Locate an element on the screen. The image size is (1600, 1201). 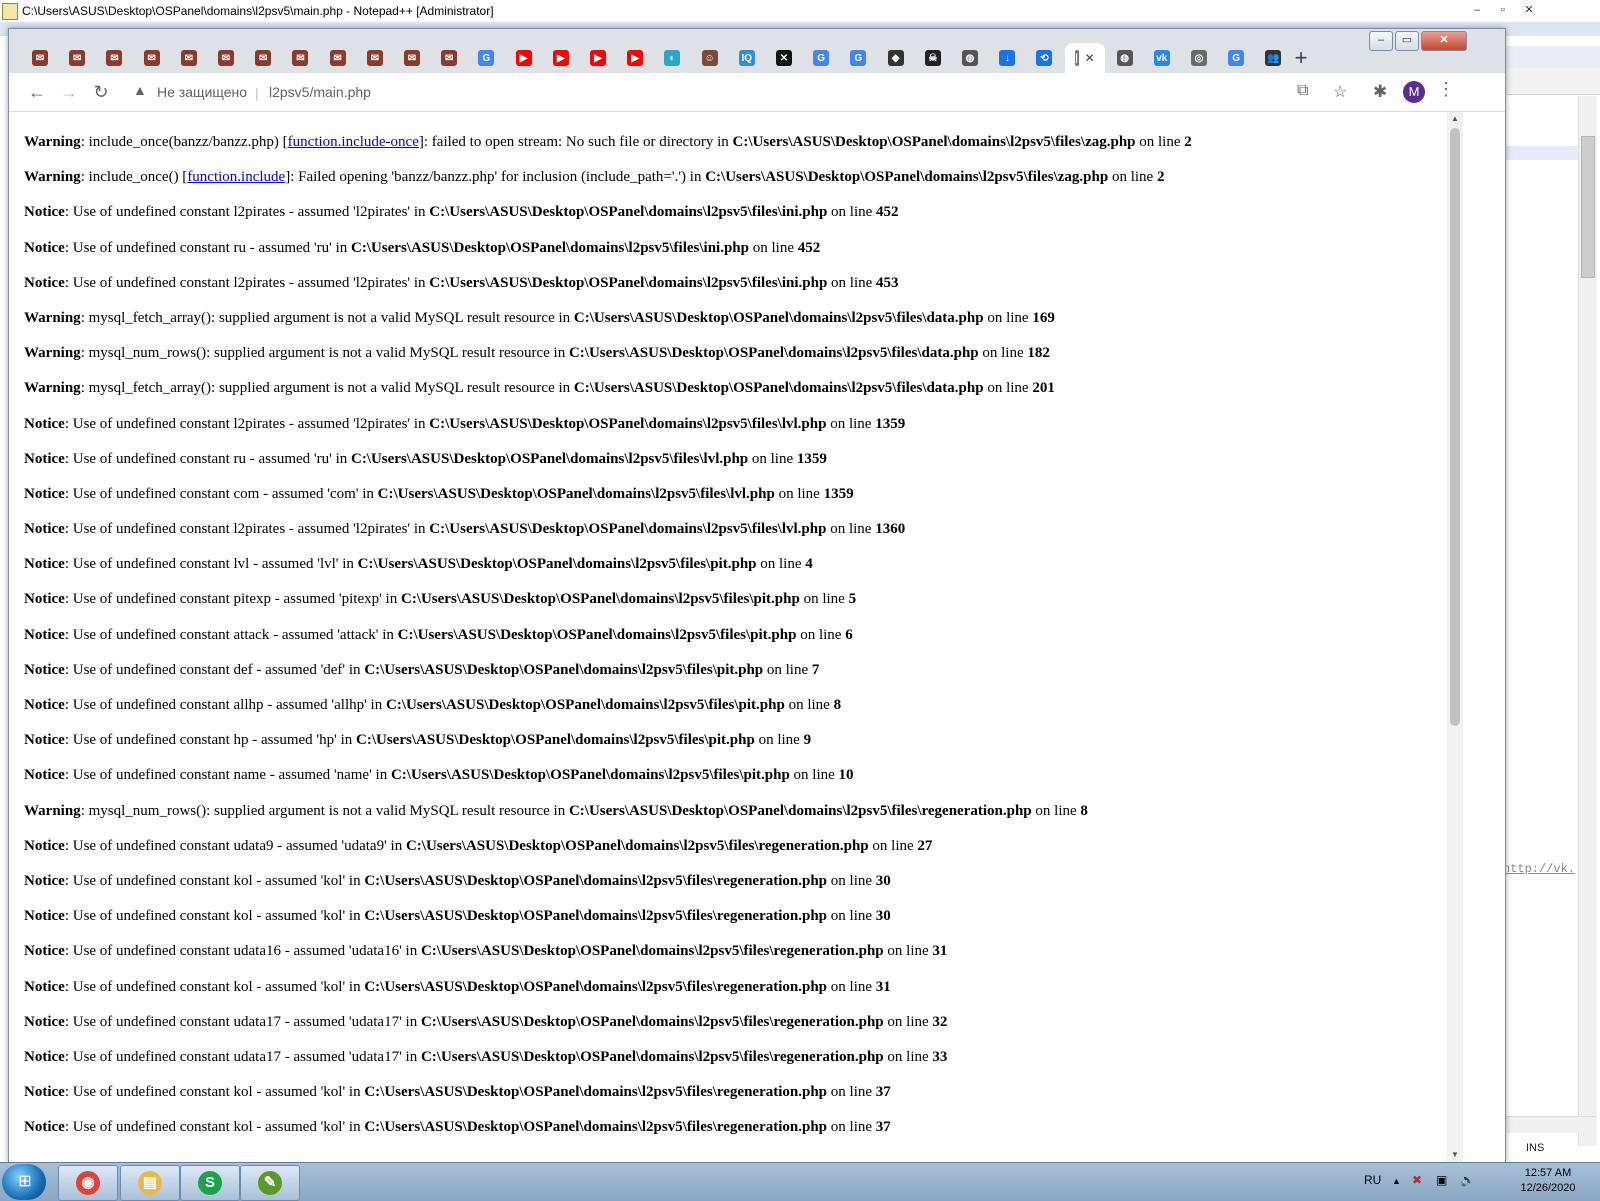
show-hidden-icons-icon: ▲ is located at coordinates (1396, 1181).